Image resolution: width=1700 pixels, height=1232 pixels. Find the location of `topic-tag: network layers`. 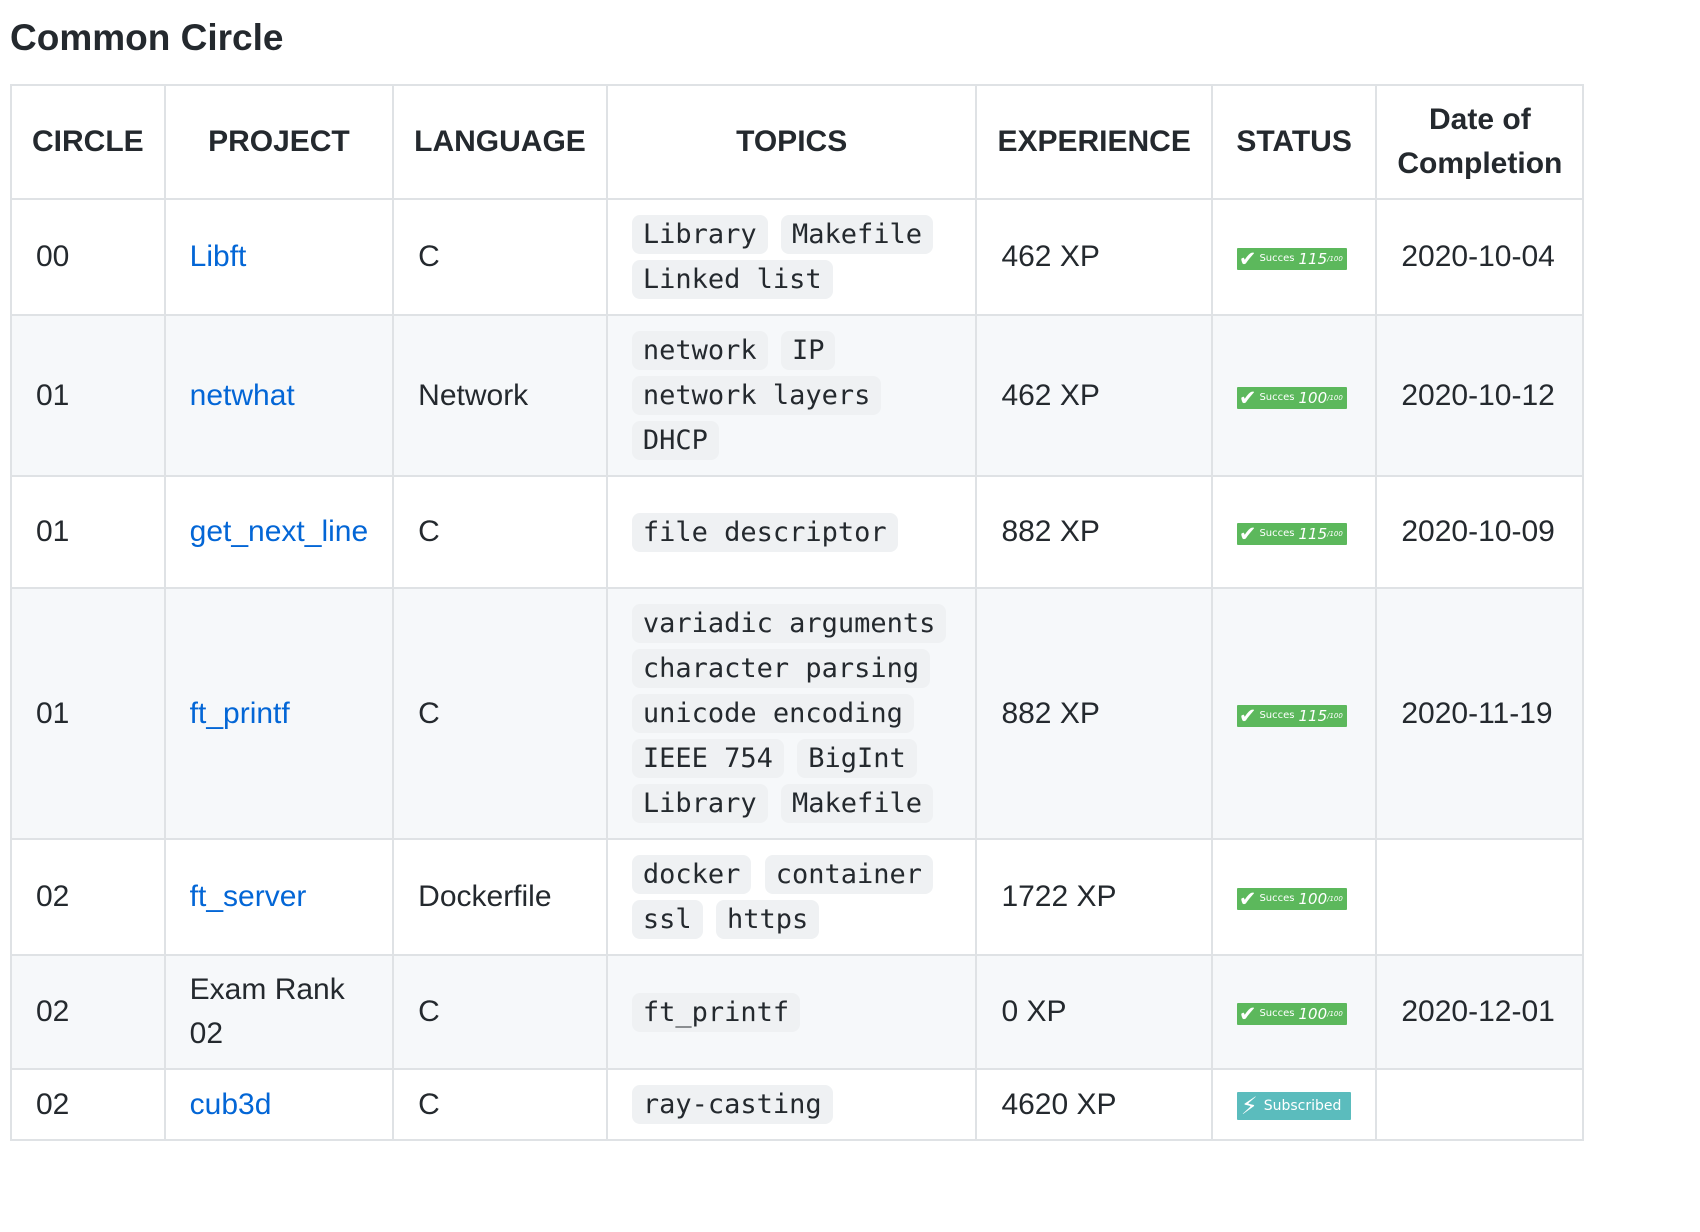

topic-tag: network layers is located at coordinates (756, 395).